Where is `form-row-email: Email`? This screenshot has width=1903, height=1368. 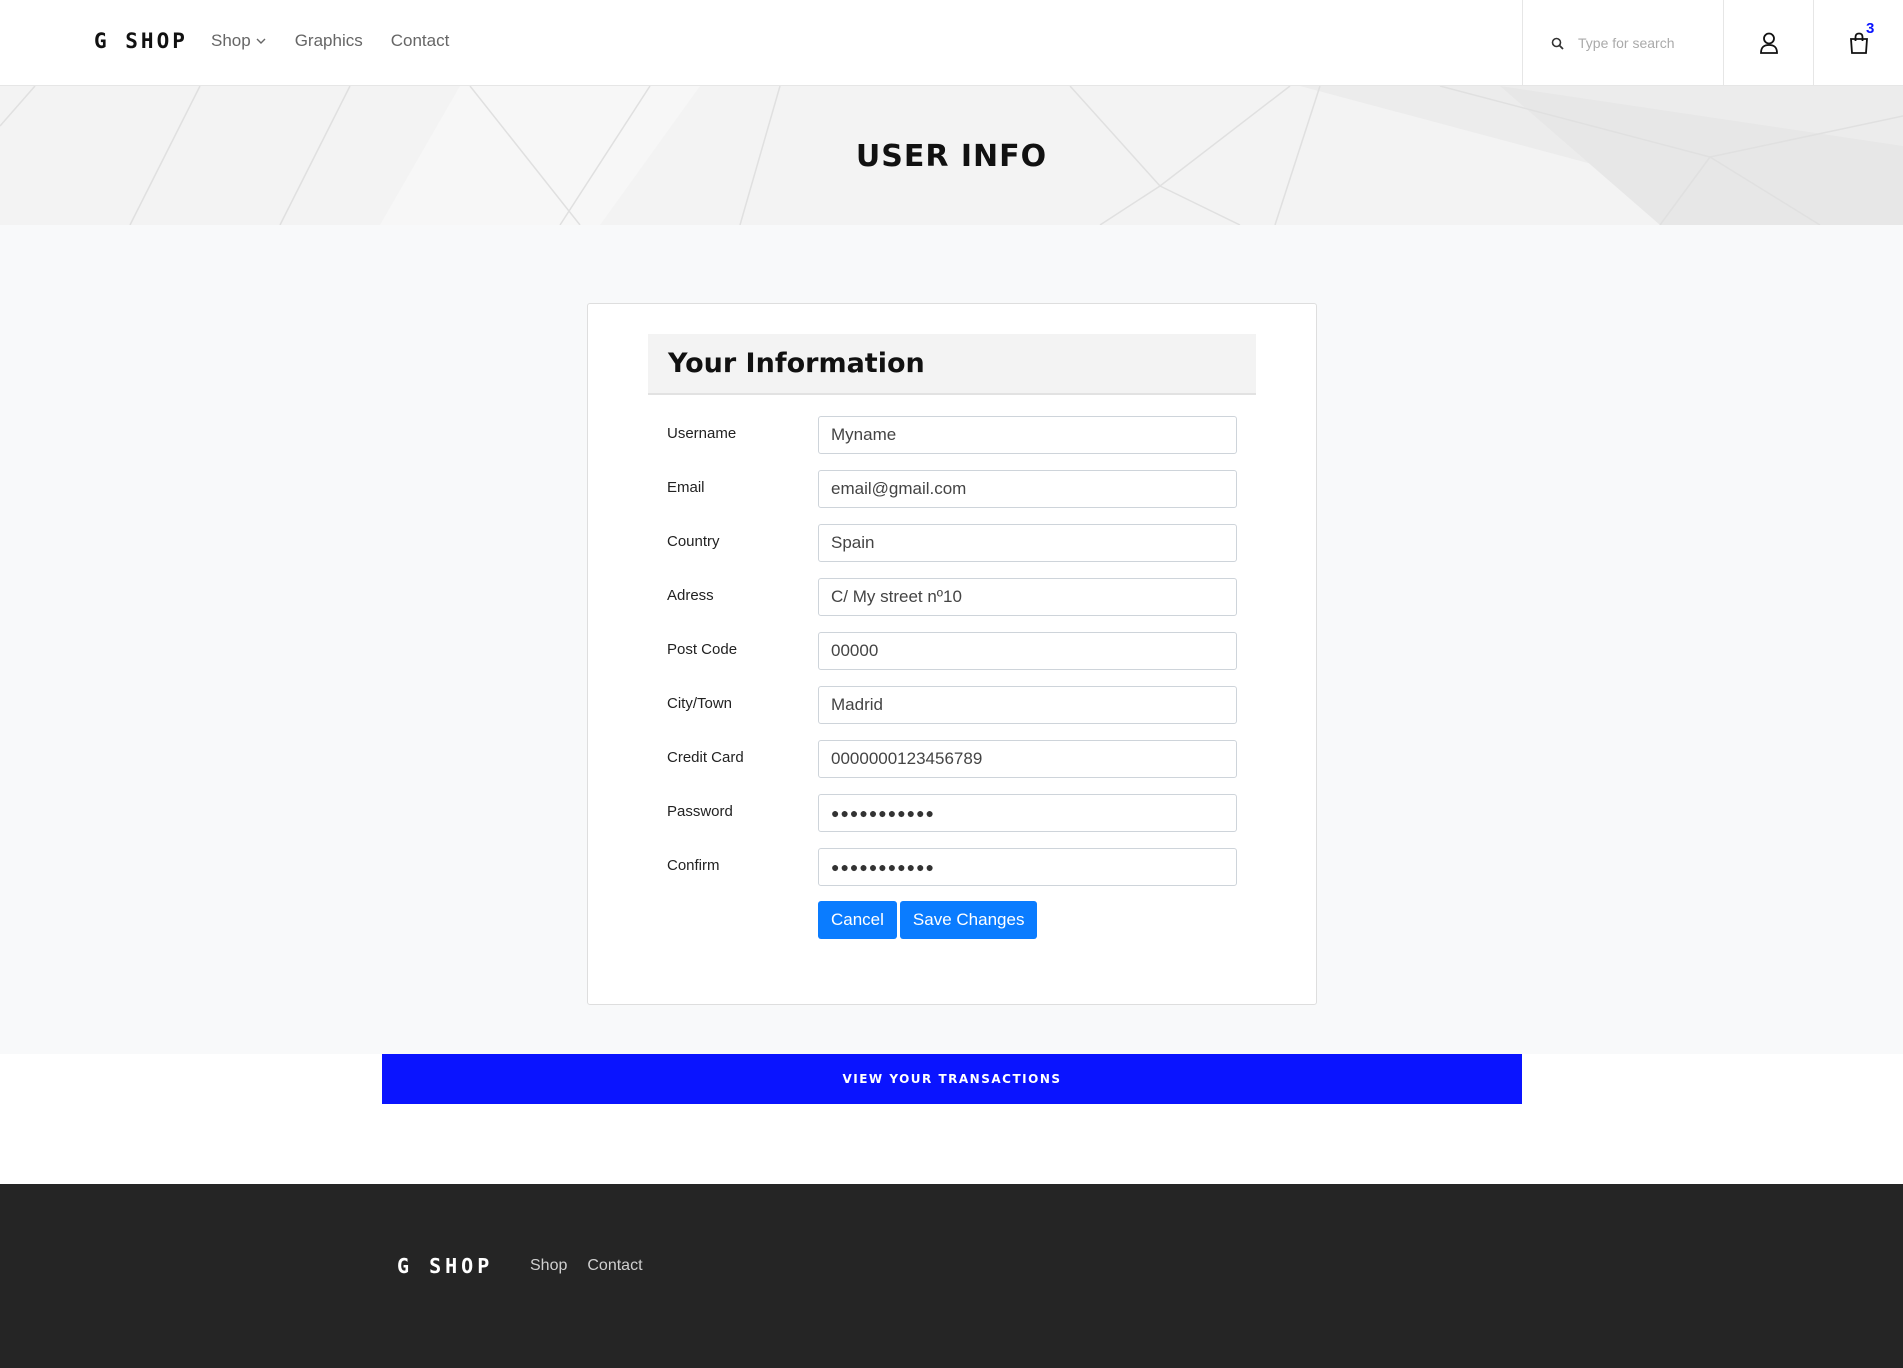
form-row-email: Email is located at coordinates (952, 489).